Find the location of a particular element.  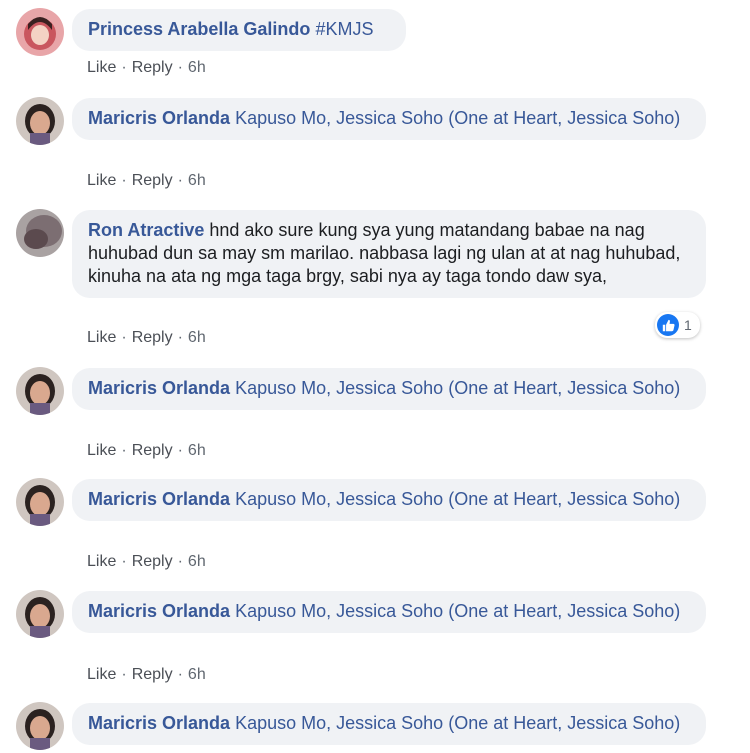

reaction-count: 1 is located at coordinates (688, 325).